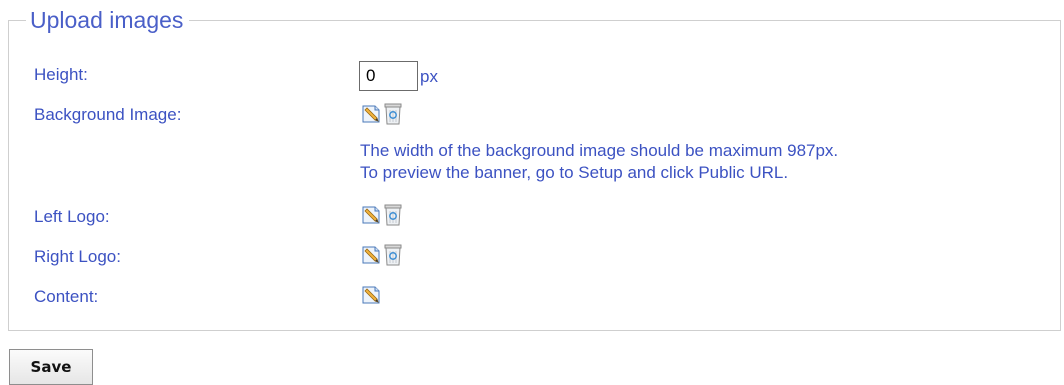 The width and height of the screenshot is (1064, 385). I want to click on height-unit: px, so click(429, 76).